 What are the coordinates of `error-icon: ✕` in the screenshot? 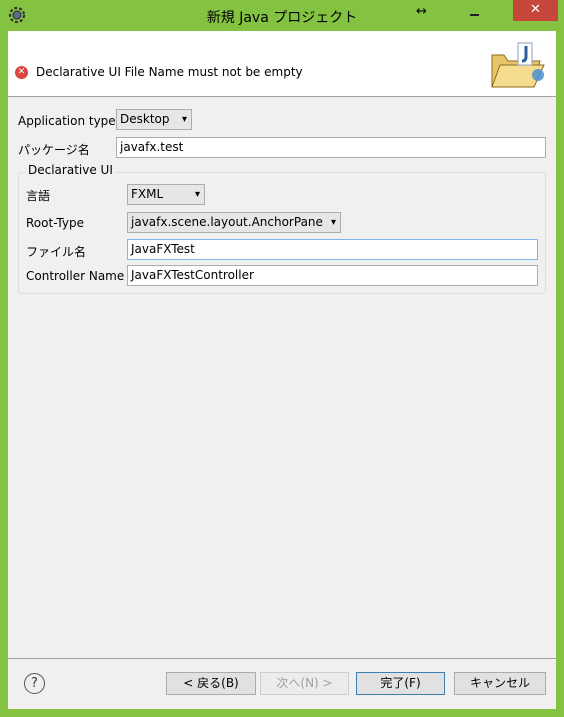 It's located at (21, 72).